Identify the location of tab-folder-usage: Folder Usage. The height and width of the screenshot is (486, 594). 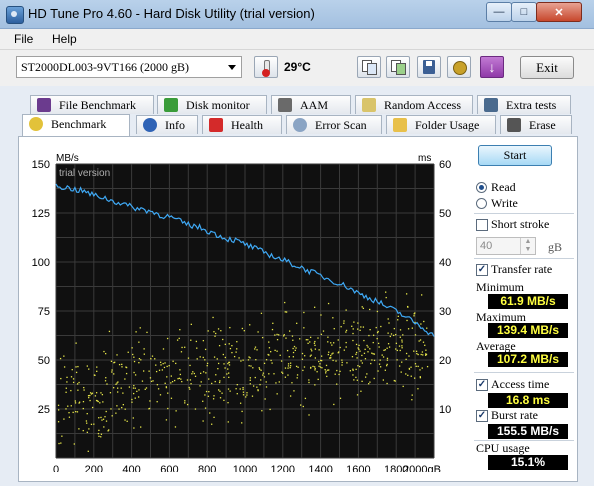
(441, 124).